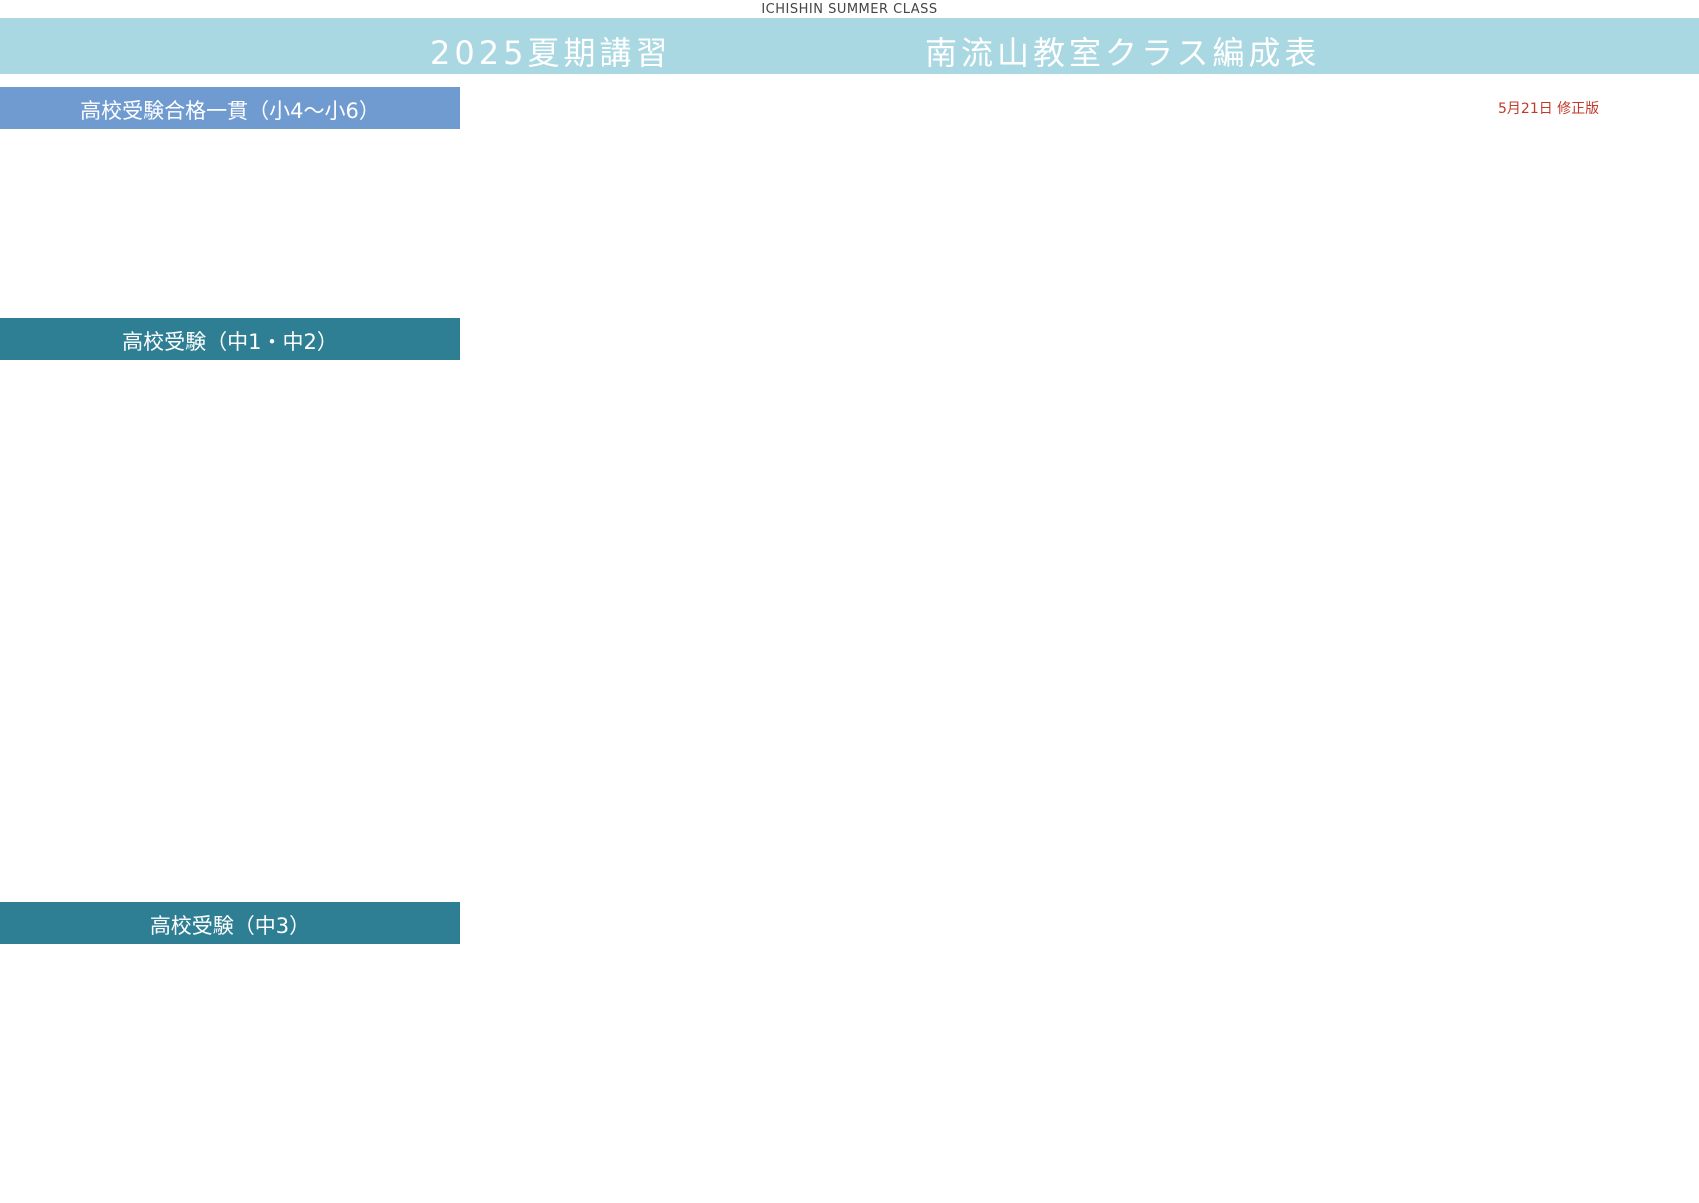 Image resolution: width=1699 pixels, height=1203 pixels. Describe the element at coordinates (551, 53) in the screenshot. I see `banner-title-left: 2025夏期講習` at that location.